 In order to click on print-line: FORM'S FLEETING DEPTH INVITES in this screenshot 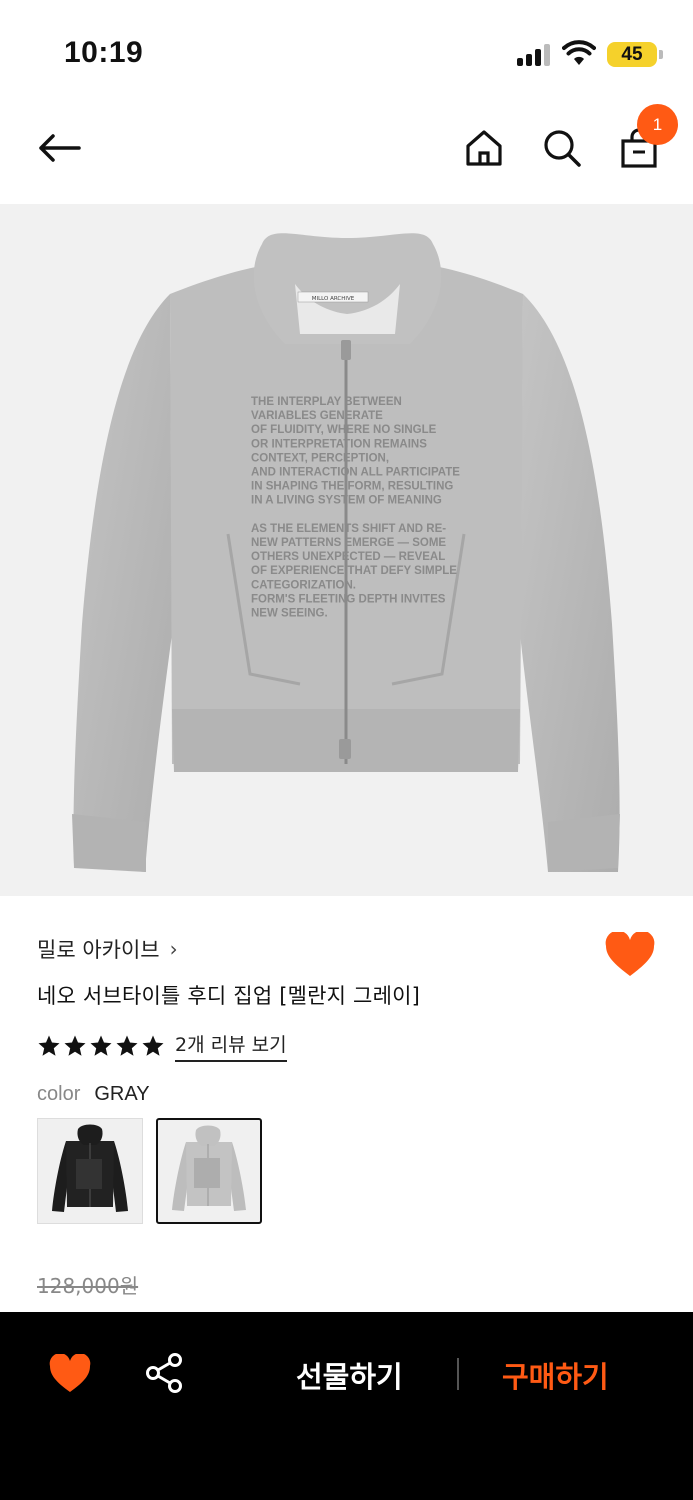, I will do `click(348, 599)`.